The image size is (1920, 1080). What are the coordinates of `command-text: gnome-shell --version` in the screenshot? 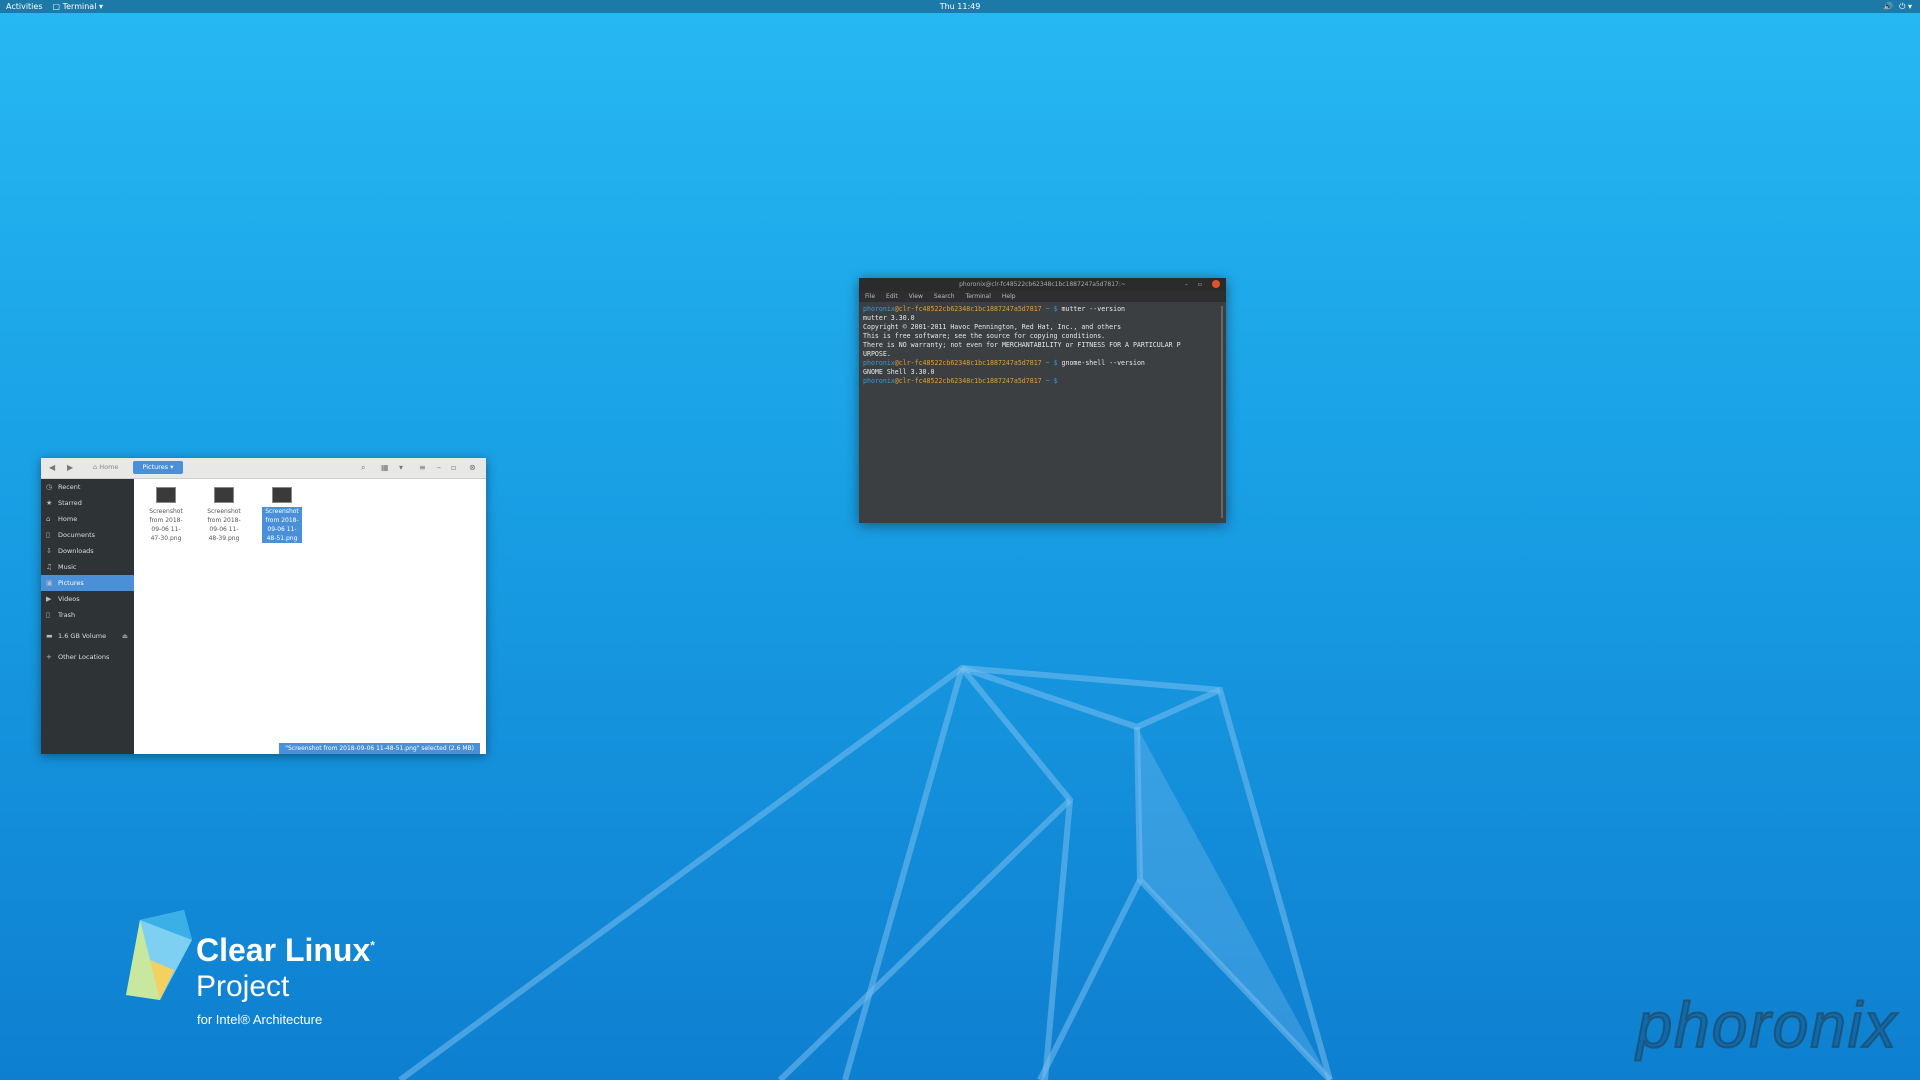 It's located at (1103, 363).